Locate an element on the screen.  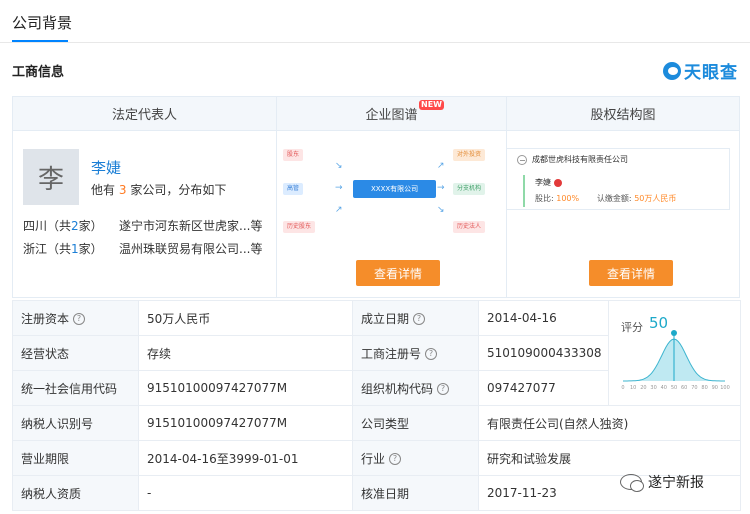
brand-logo-icon is located at coordinates (672, 70).